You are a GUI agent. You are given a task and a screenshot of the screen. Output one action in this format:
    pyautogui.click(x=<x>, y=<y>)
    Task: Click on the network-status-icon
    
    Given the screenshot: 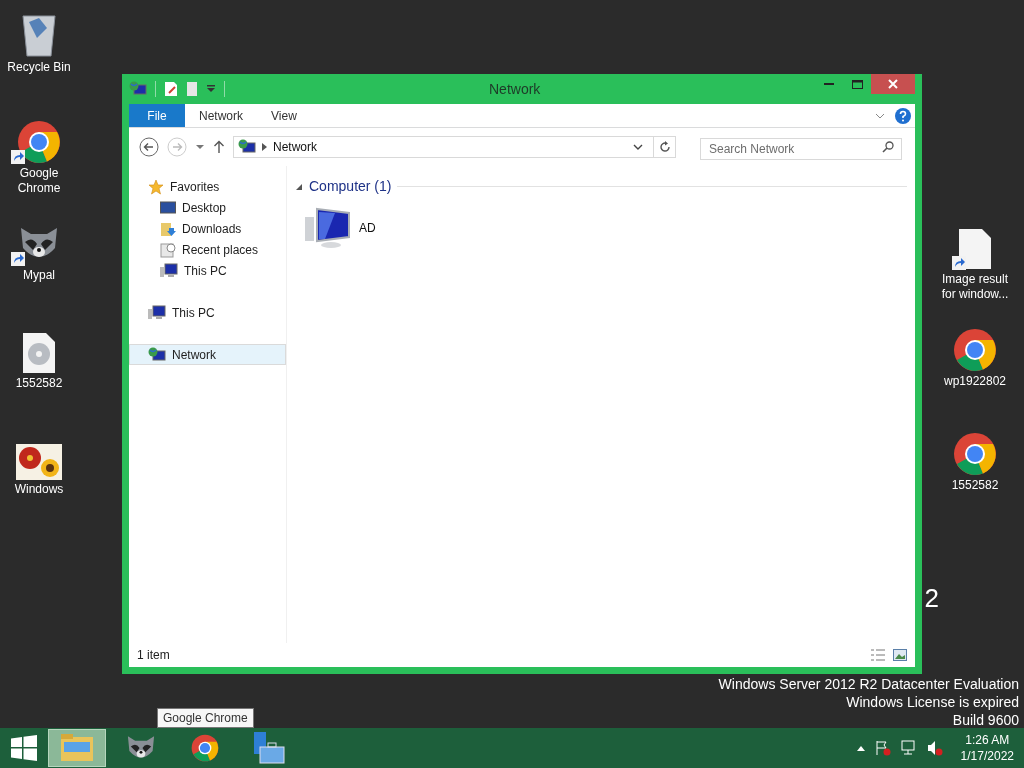 What is the action you would take?
    pyautogui.click(x=908, y=748)
    